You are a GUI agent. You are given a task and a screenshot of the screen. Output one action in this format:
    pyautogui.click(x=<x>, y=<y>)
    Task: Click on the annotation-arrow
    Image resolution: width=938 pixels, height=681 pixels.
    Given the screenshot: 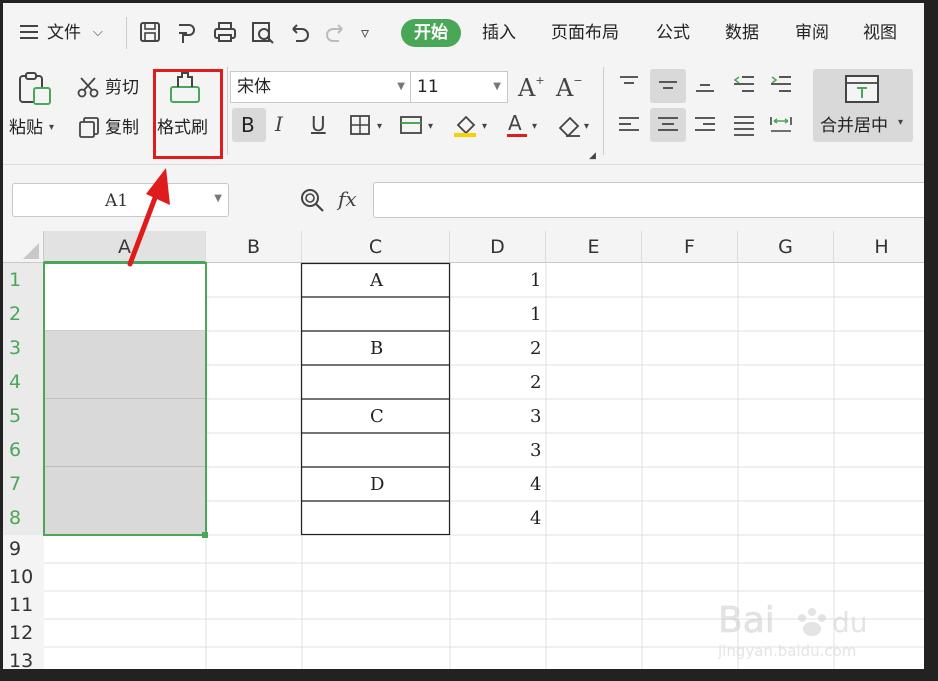 What is the action you would take?
    pyautogui.click(x=148, y=217)
    